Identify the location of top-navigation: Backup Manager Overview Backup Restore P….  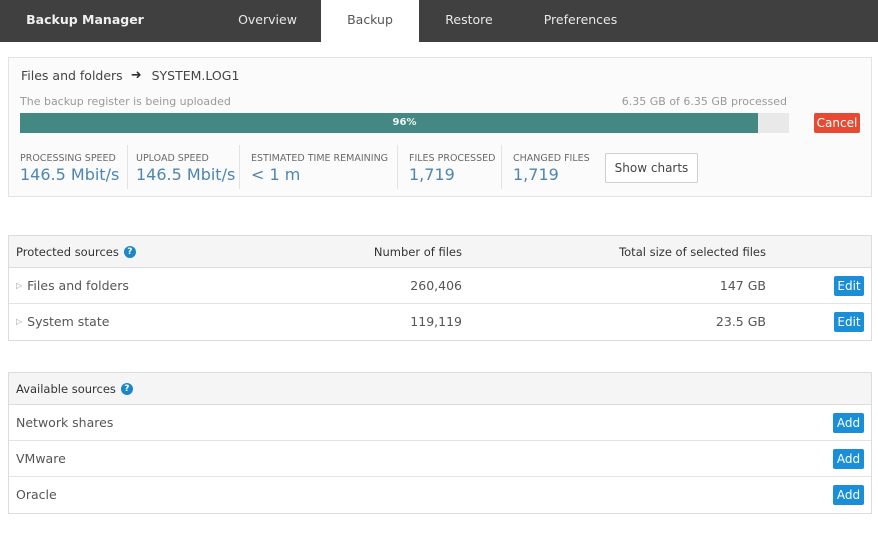
(439, 21).